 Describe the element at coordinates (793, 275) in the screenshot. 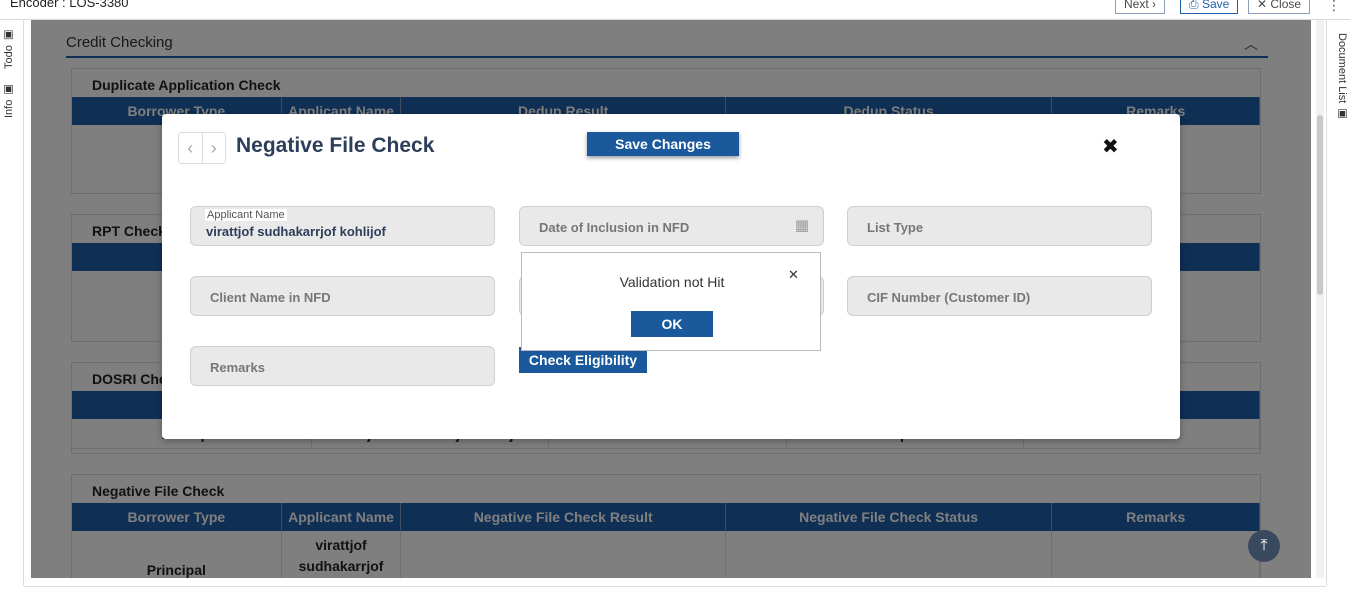

I see `alert-close-icon: ✕` at that location.